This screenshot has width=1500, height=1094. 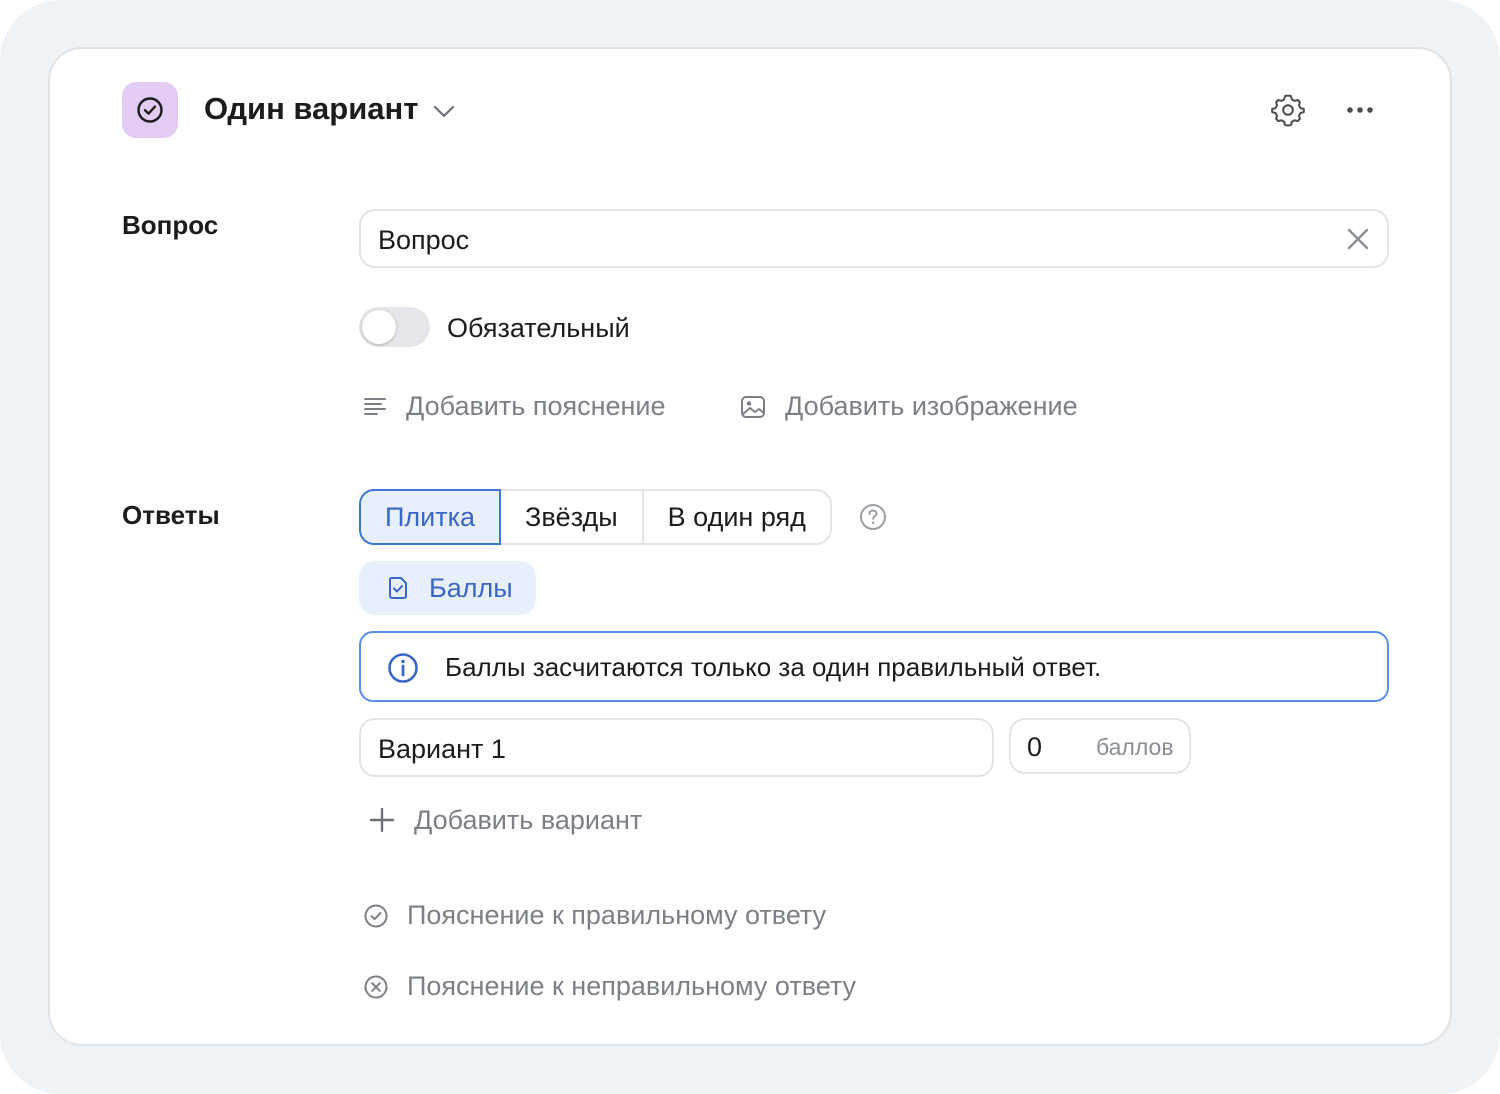 I want to click on option-score-unit: баллов, so click(x=1135, y=747).